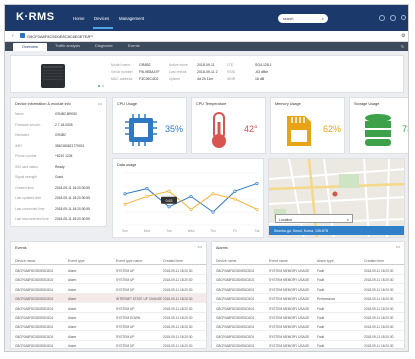 The width and height of the screenshot is (415, 359). Describe the element at coordinates (402, 46) in the screenshot. I see `refresh-icon: ↻` at that location.